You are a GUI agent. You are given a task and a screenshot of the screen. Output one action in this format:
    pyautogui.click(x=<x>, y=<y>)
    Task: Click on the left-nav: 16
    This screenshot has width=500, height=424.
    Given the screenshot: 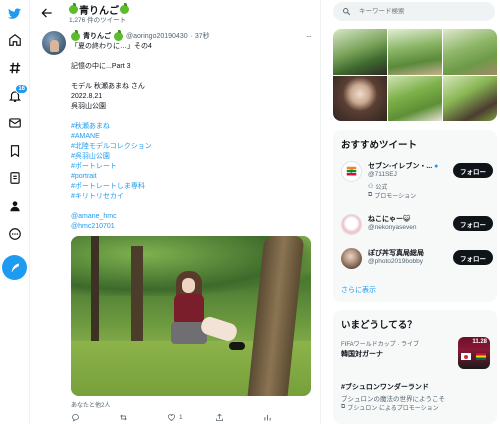 What is the action you would take?
    pyautogui.click(x=15, y=212)
    